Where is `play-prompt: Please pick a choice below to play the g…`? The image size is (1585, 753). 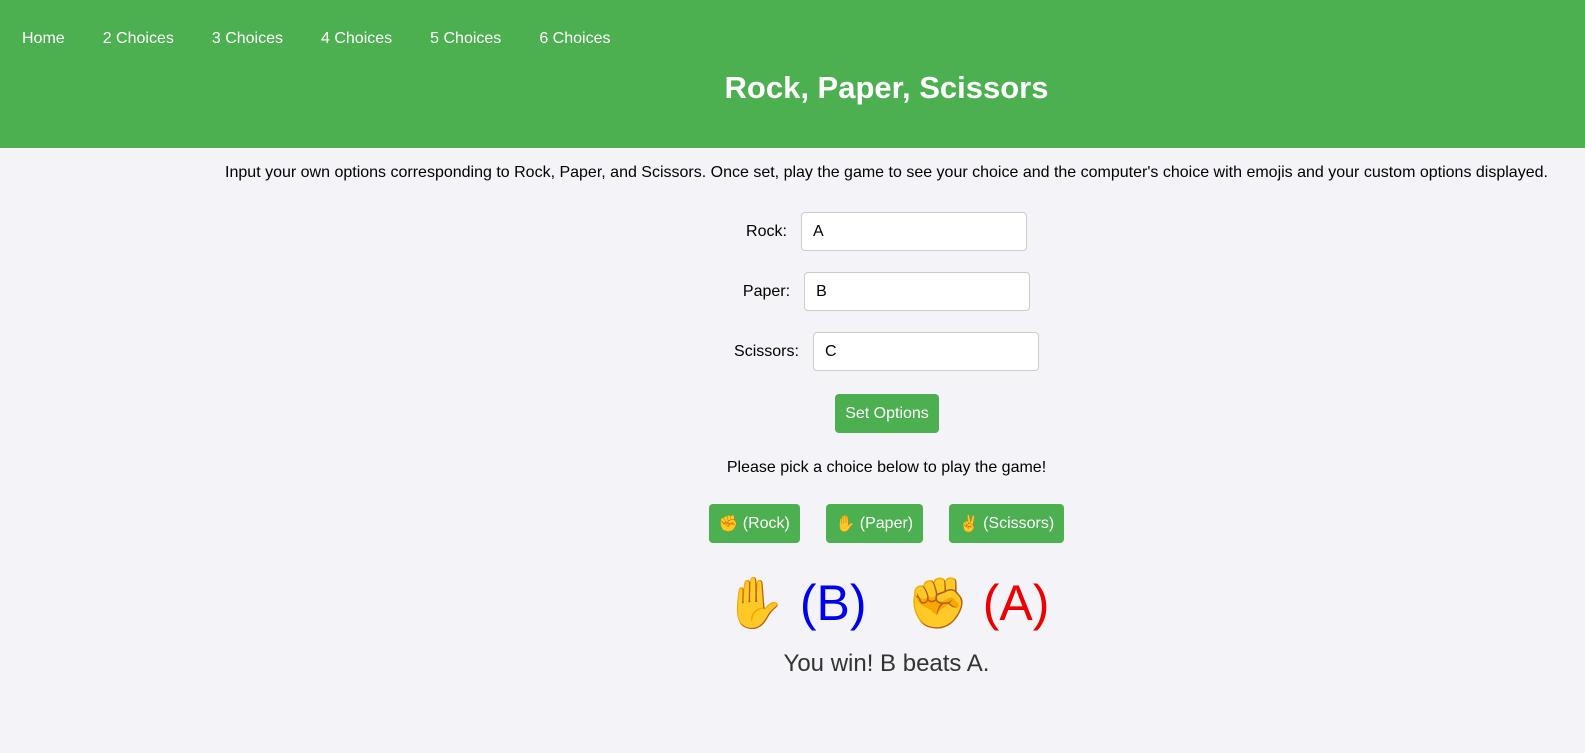
play-prompt: Please pick a choice below to play the g… is located at coordinates (886, 467).